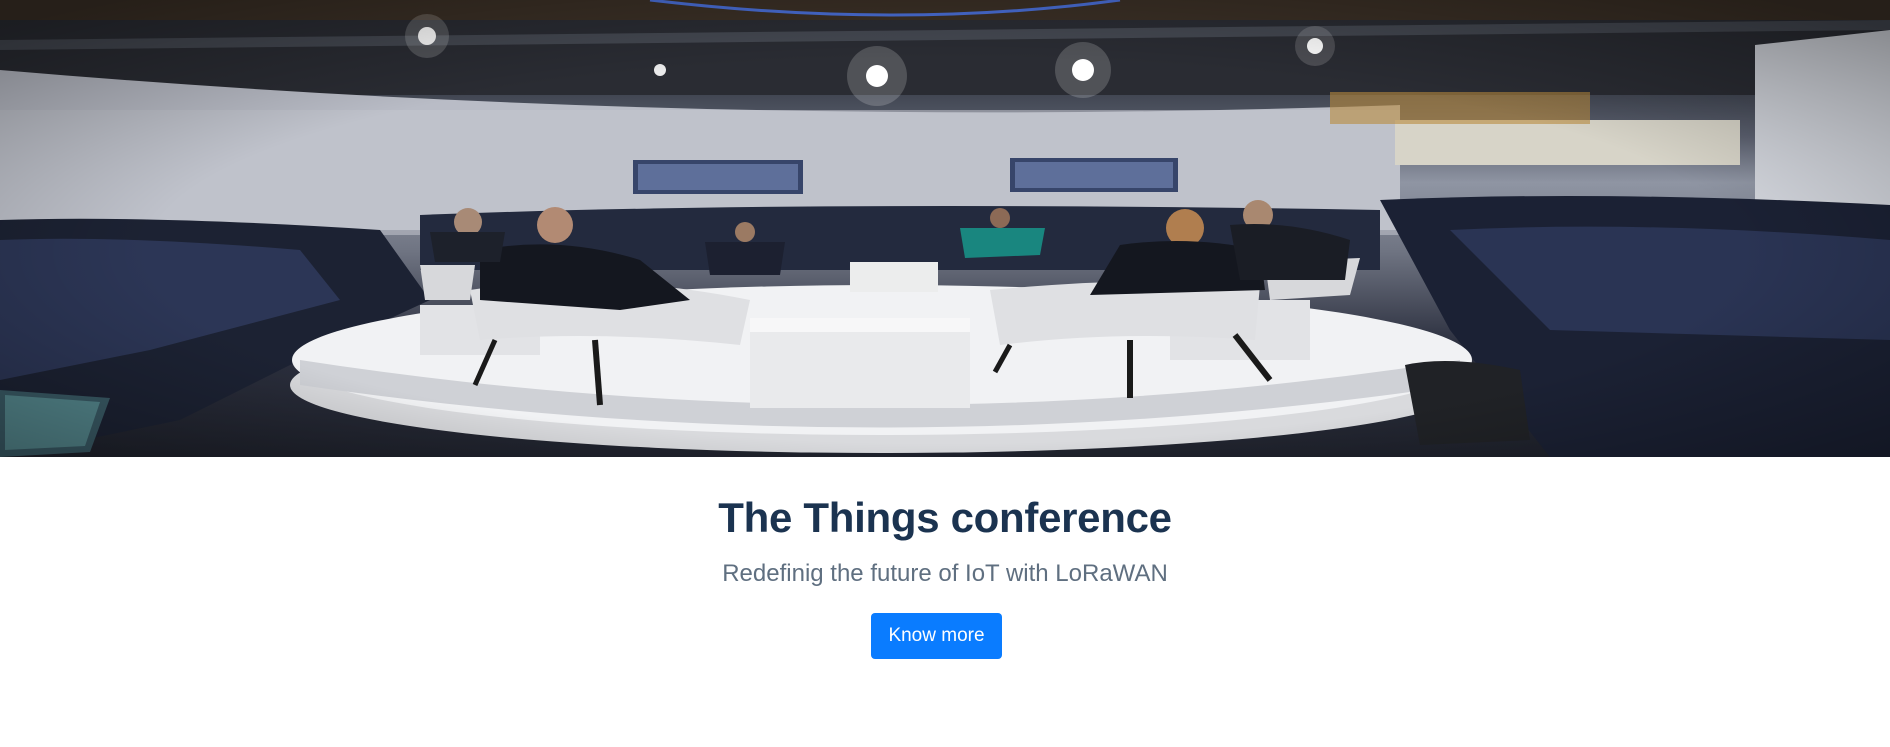 The width and height of the screenshot is (1890, 747). I want to click on page-subtitle: Redefinig the future of IoT with LoRaWAN, so click(945, 573).